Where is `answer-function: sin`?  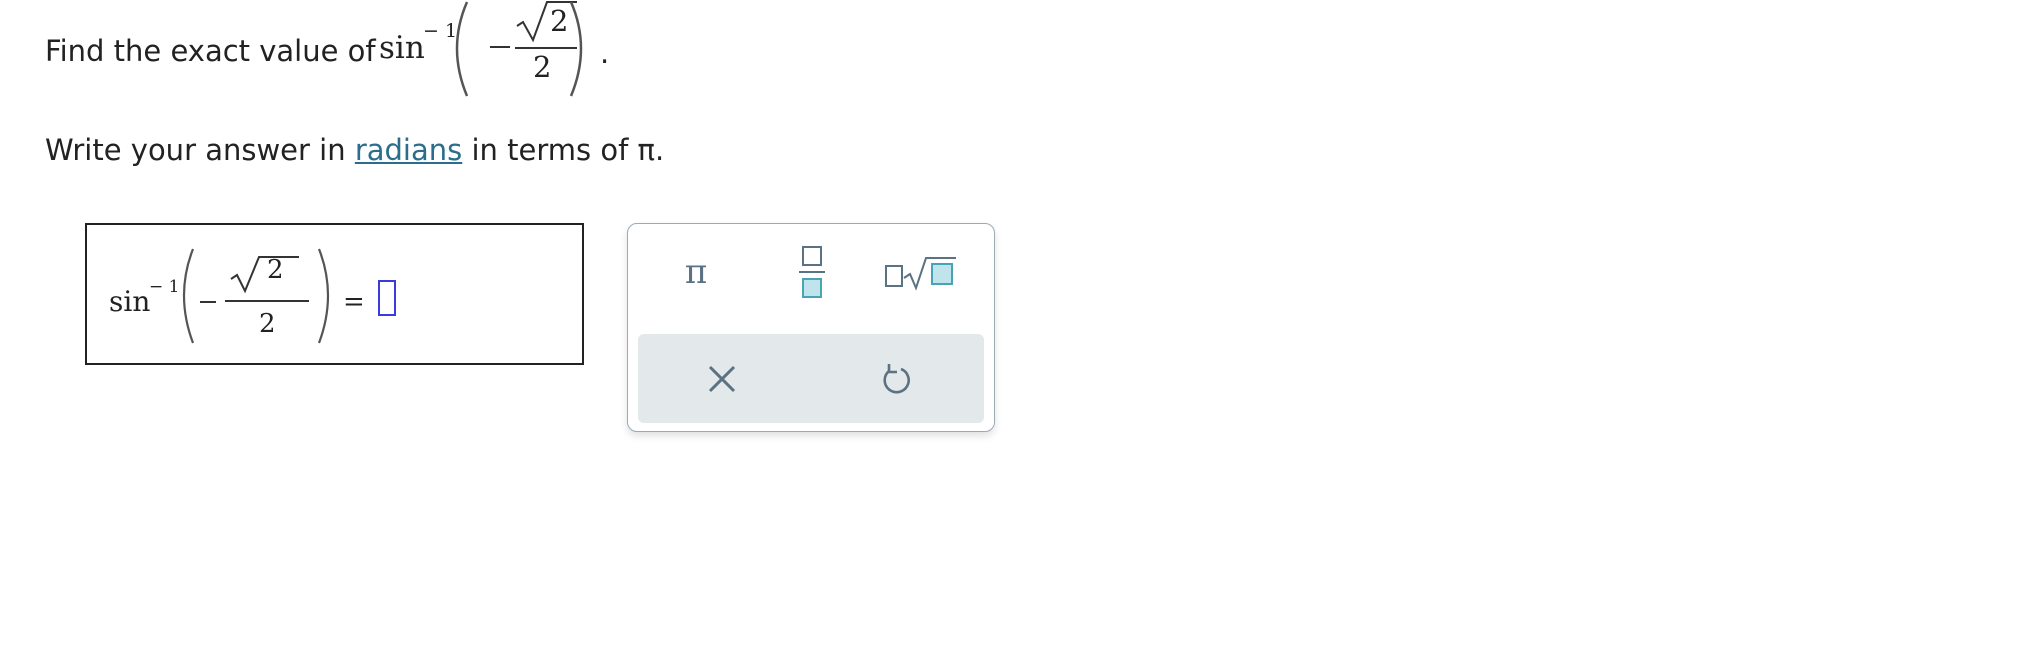 answer-function: sin is located at coordinates (130, 301).